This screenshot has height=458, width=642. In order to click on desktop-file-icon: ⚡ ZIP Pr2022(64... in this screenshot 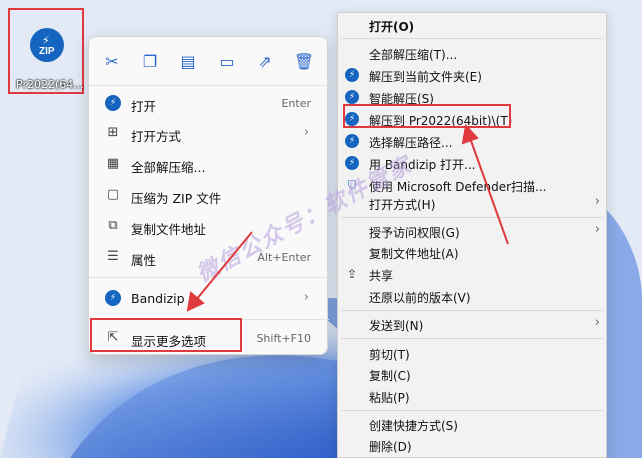, I will do `click(46, 51)`.